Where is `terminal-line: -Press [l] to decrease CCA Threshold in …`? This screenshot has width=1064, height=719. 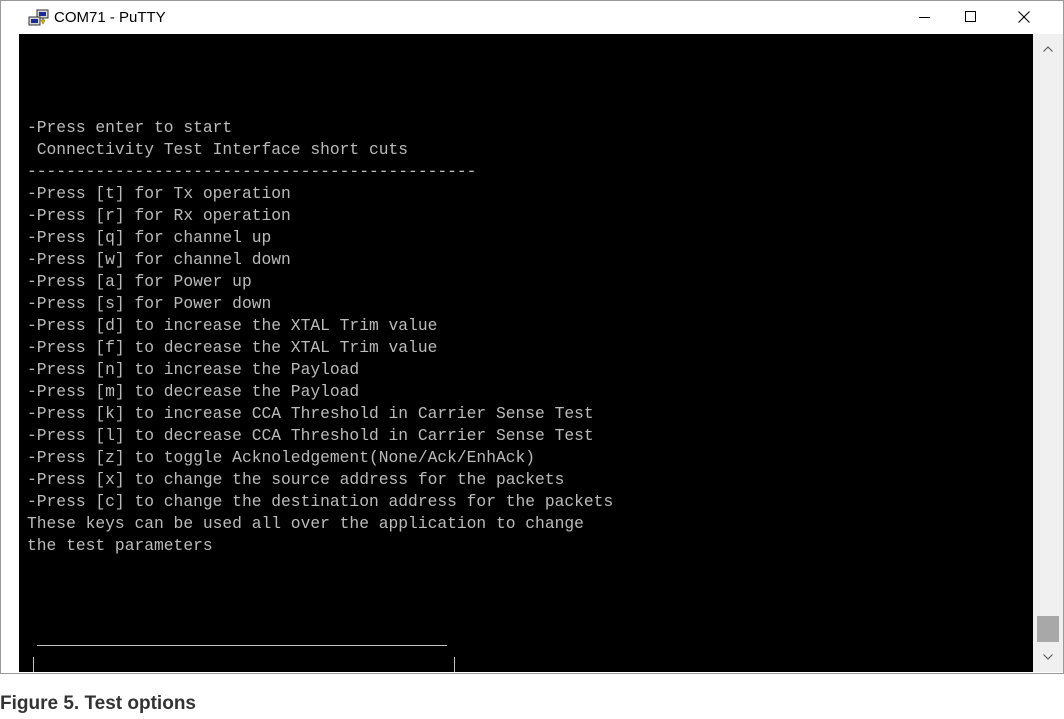
terminal-line: -Press [l] to decrease CCA Threshold in … is located at coordinates (310, 435).